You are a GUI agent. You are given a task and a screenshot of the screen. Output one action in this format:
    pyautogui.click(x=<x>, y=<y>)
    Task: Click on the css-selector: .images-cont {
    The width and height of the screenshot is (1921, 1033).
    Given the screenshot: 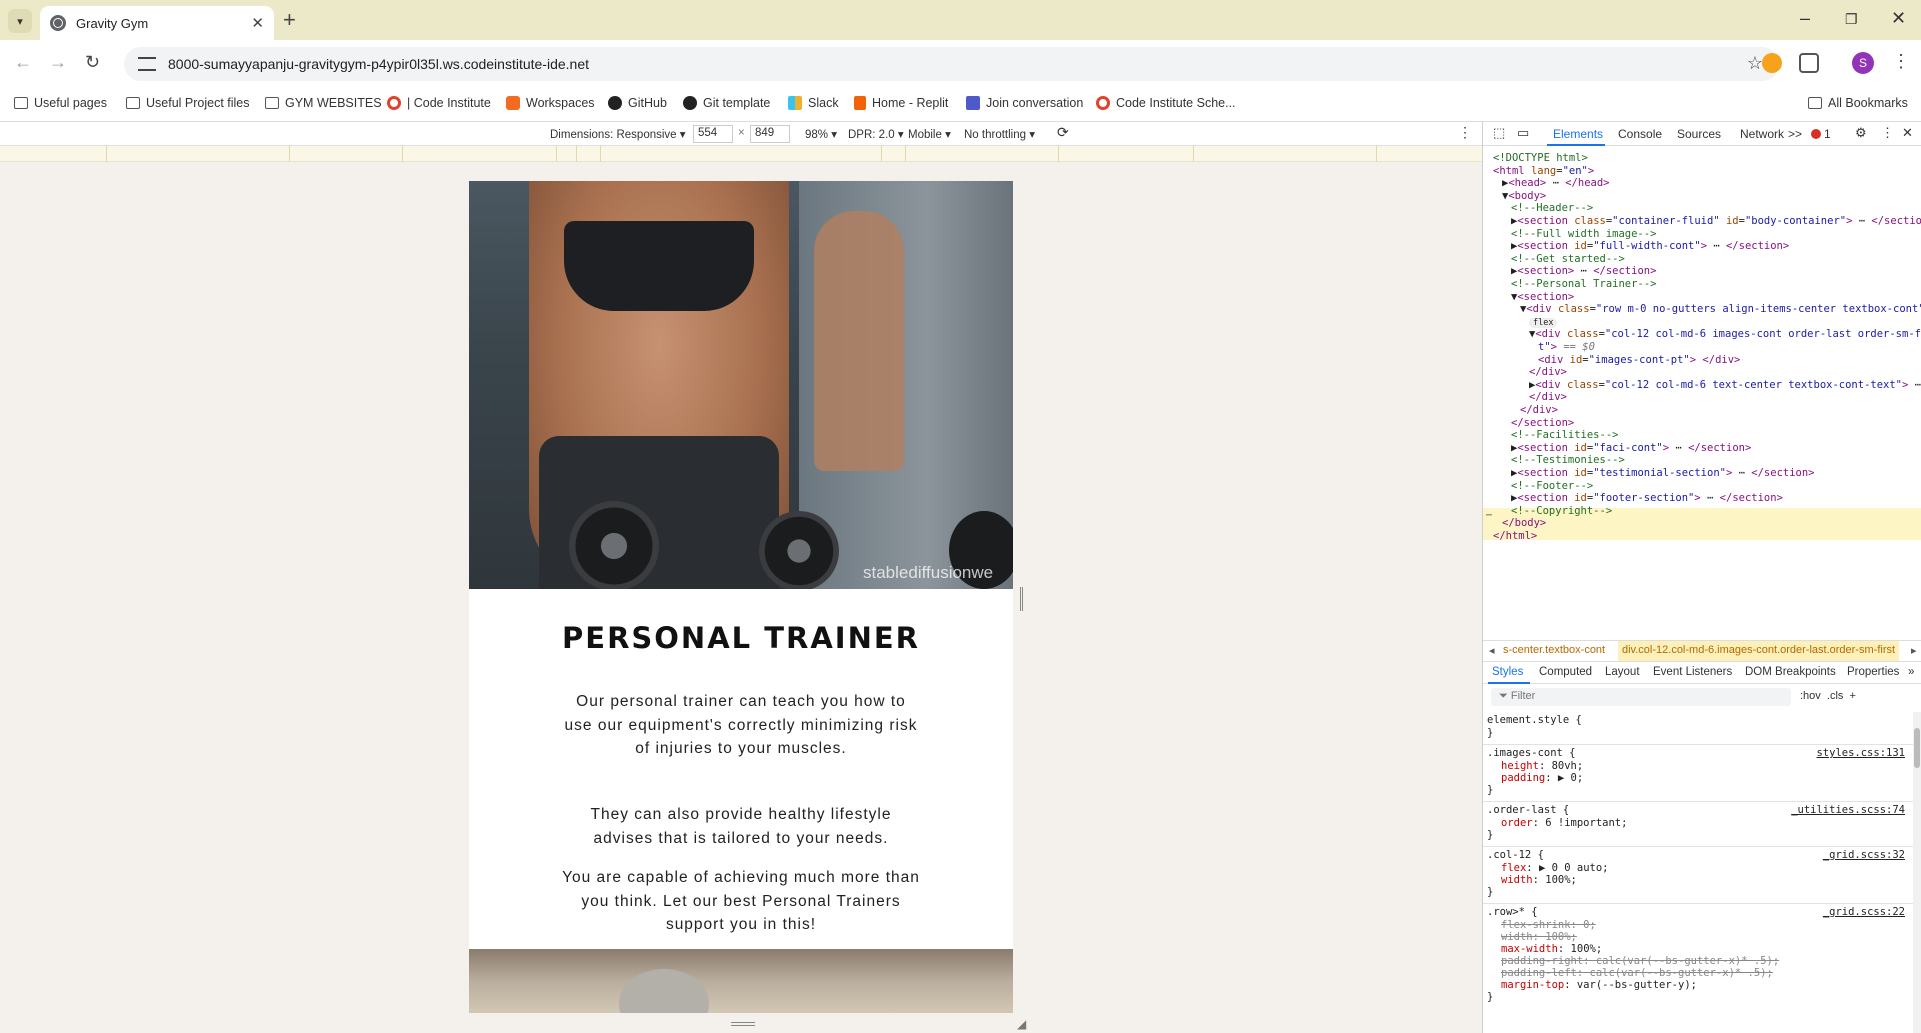 What is the action you would take?
    pyautogui.click(x=1531, y=753)
    